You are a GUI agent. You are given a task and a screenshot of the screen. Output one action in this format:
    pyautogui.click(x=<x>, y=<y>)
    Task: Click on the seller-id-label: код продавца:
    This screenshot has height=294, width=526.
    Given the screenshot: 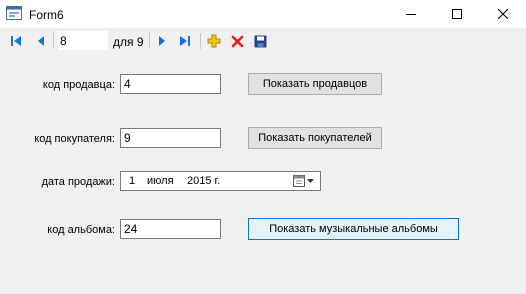 What is the action you would take?
    pyautogui.click(x=78, y=85)
    